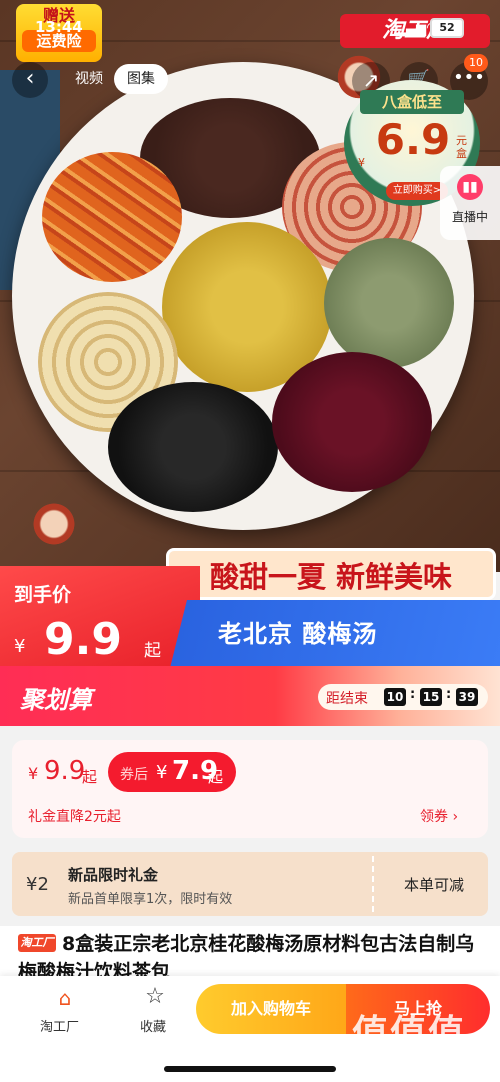 Image resolution: width=500 pixels, height=1082 pixels. Describe the element at coordinates (439, 816) in the screenshot. I see `get-coupon-link: 领券 ›` at that location.